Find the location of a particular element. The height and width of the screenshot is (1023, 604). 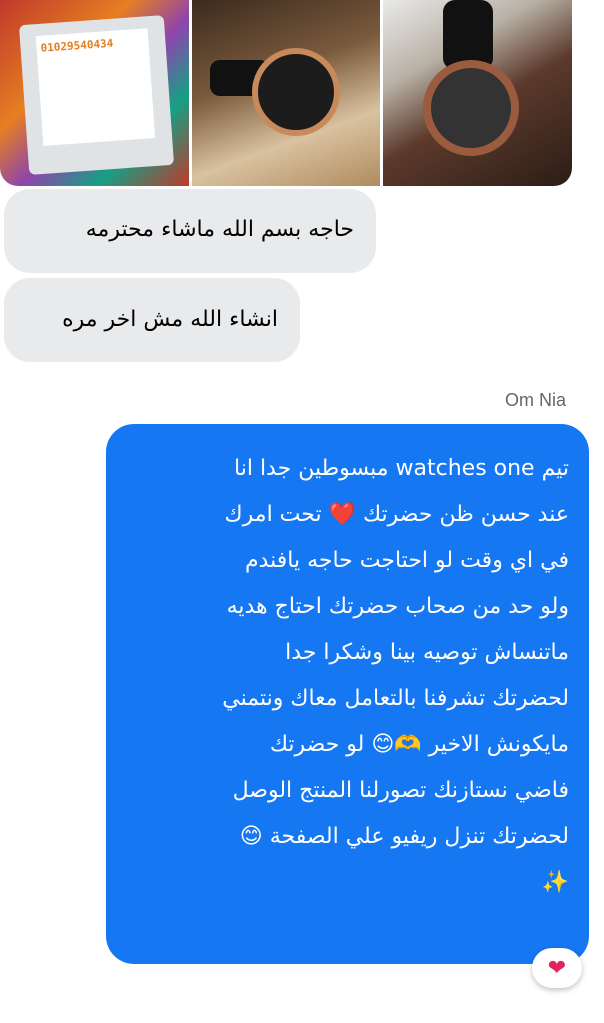

shipping-label: 01029540434 is located at coordinates (95, 87).